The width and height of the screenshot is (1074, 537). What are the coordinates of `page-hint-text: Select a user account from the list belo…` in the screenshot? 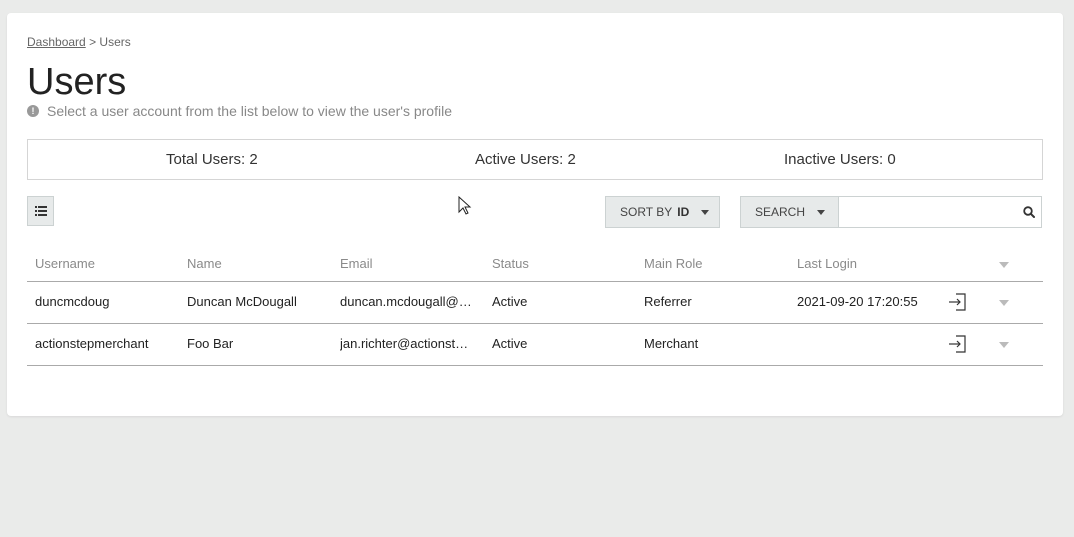 It's located at (249, 111).